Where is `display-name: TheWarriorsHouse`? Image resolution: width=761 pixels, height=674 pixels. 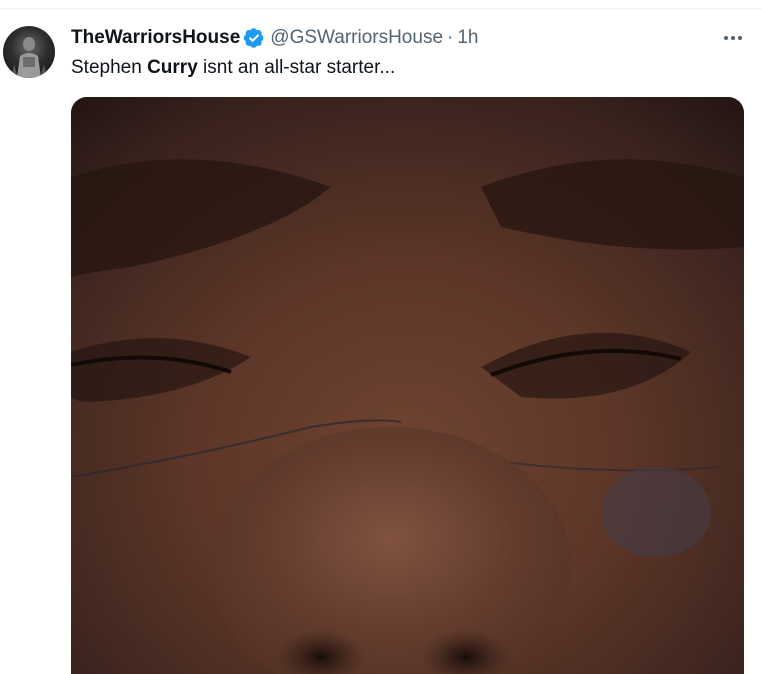
display-name: TheWarriorsHouse is located at coordinates (155, 38).